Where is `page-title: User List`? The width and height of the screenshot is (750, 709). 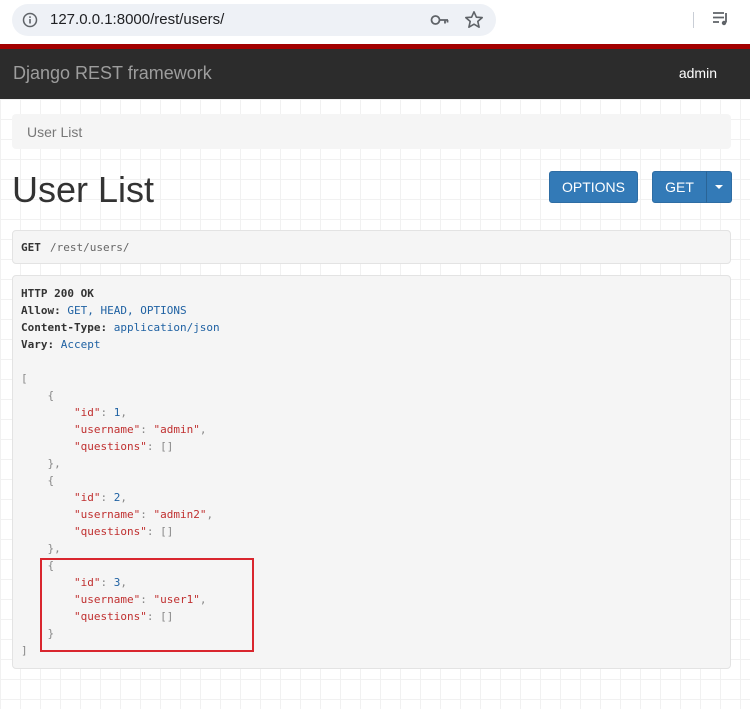
page-title: User List is located at coordinates (83, 189).